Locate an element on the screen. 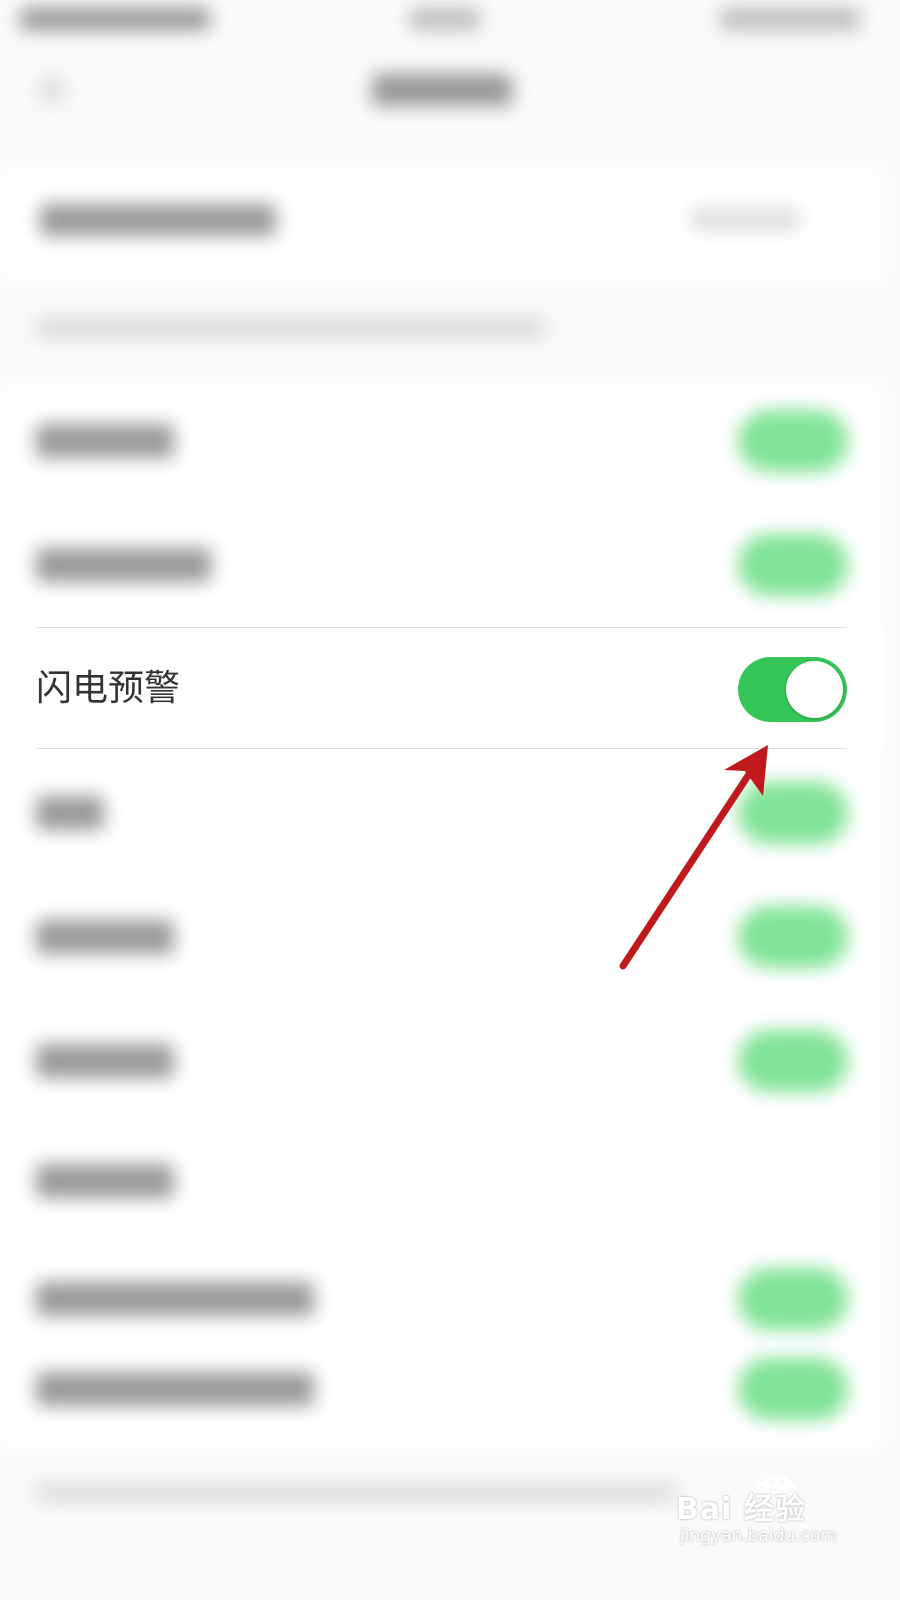  setting-row-lightning-alert: 闪电预警 is located at coordinates (441, 688).